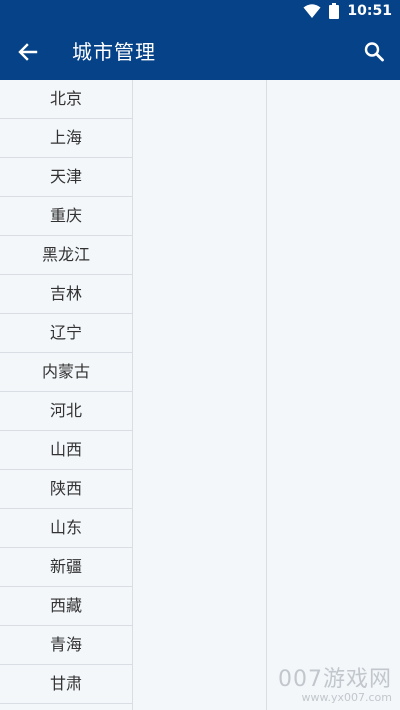 Image resolution: width=400 pixels, height=710 pixels. Describe the element at coordinates (66, 528) in the screenshot. I see `province-item-shandong: 山东` at that location.